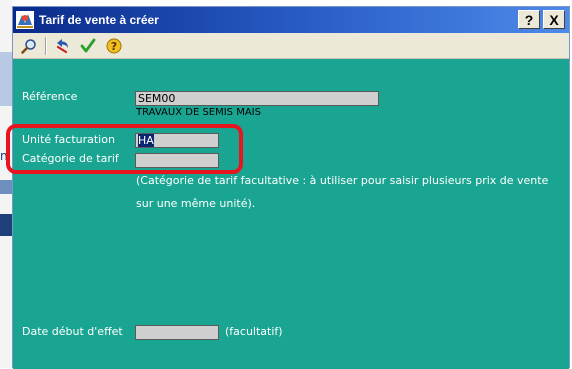 The height and width of the screenshot is (369, 572). What do you see at coordinates (99, 20) in the screenshot?
I see `window-title: Tarif de vente à créer` at bounding box center [99, 20].